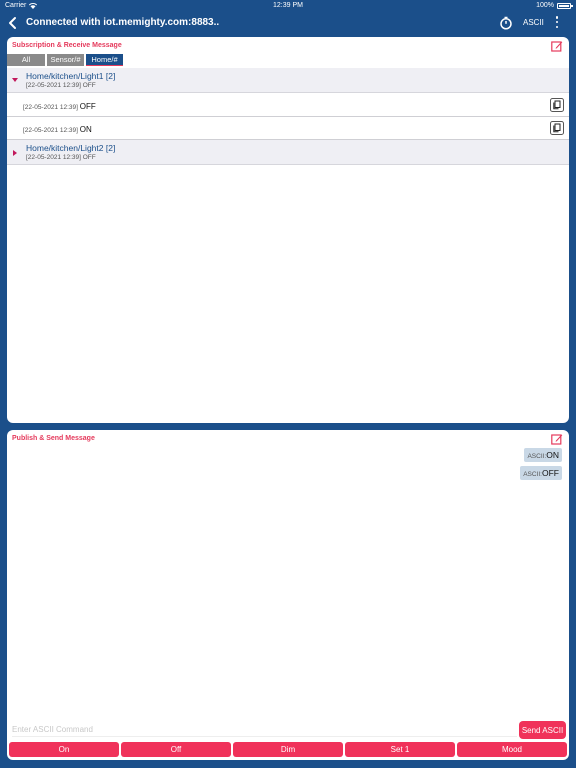  What do you see at coordinates (288, 128) in the screenshot?
I see `message-row: [22-05-2021 12:39] ON` at bounding box center [288, 128].